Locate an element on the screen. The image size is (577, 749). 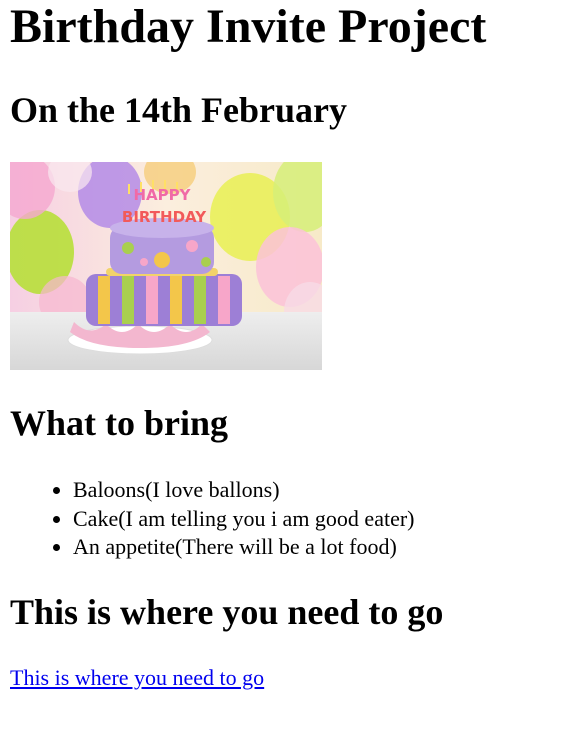
bring-list-item: Cake(I am telling you i am good eater) is located at coordinates (244, 519).